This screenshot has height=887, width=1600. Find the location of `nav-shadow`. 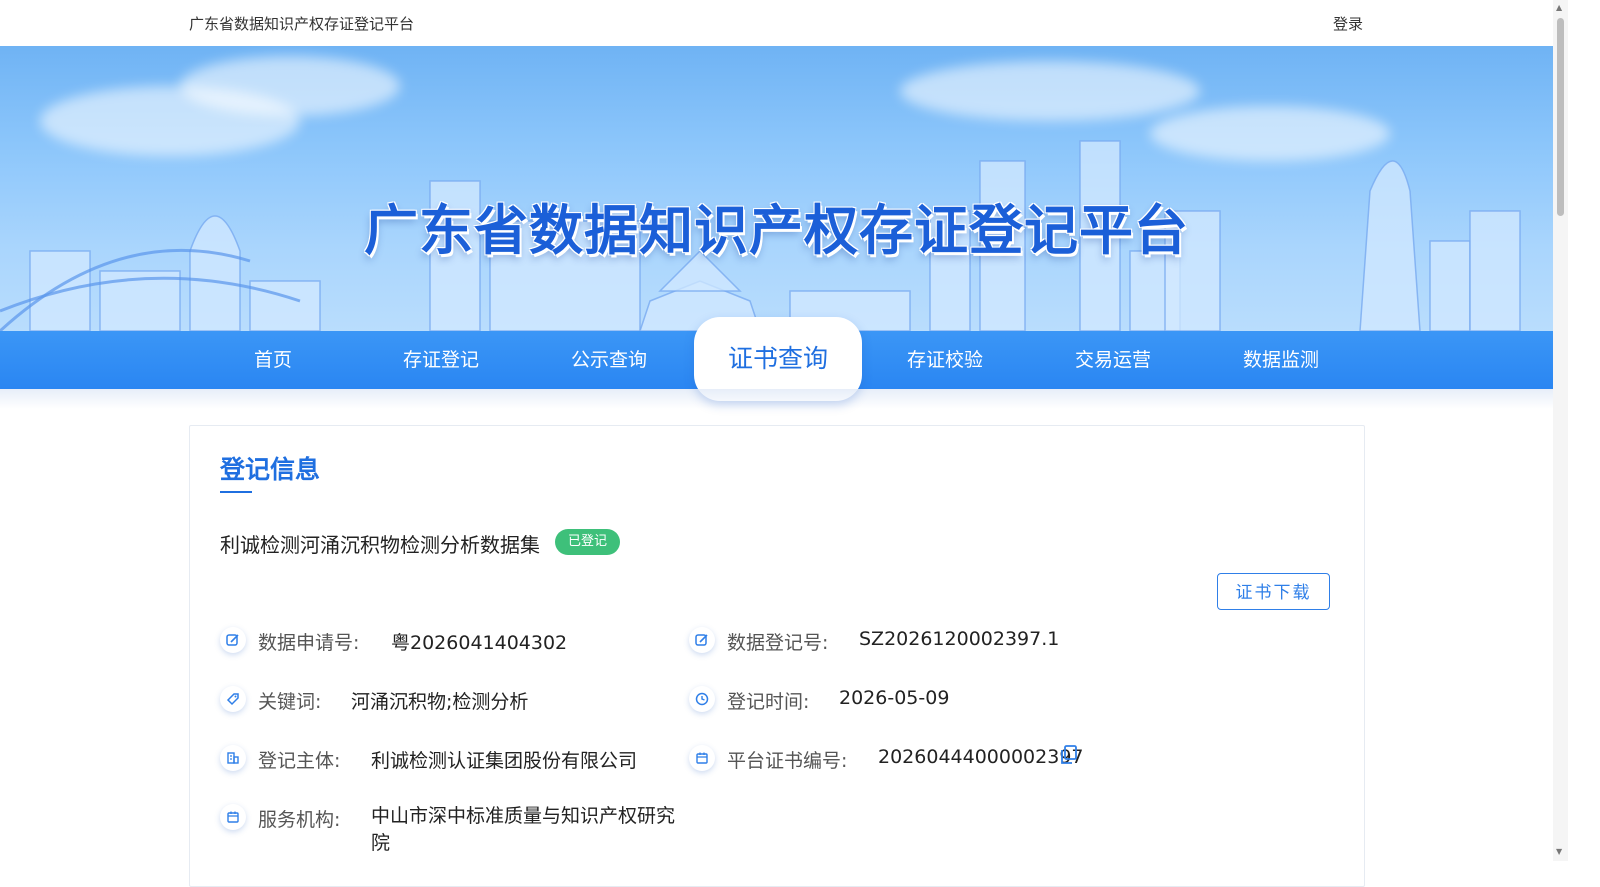

nav-shadow is located at coordinates (776, 399).